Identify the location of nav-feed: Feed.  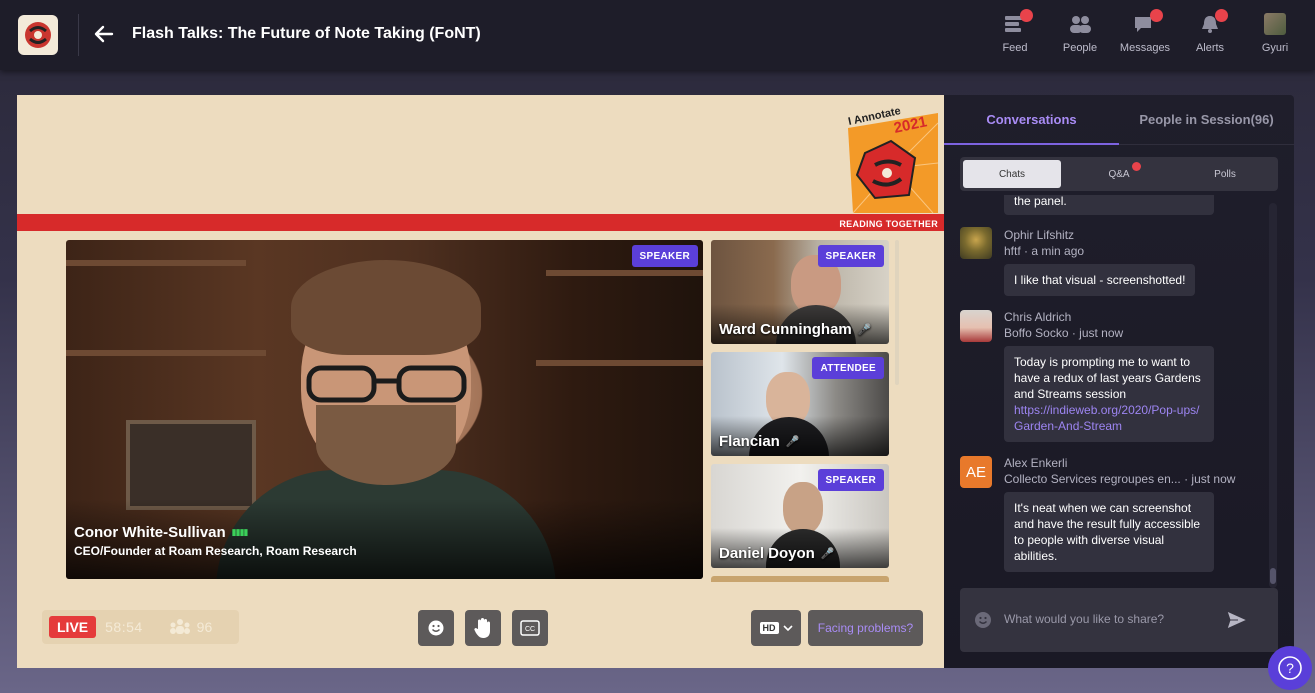
(1015, 35).